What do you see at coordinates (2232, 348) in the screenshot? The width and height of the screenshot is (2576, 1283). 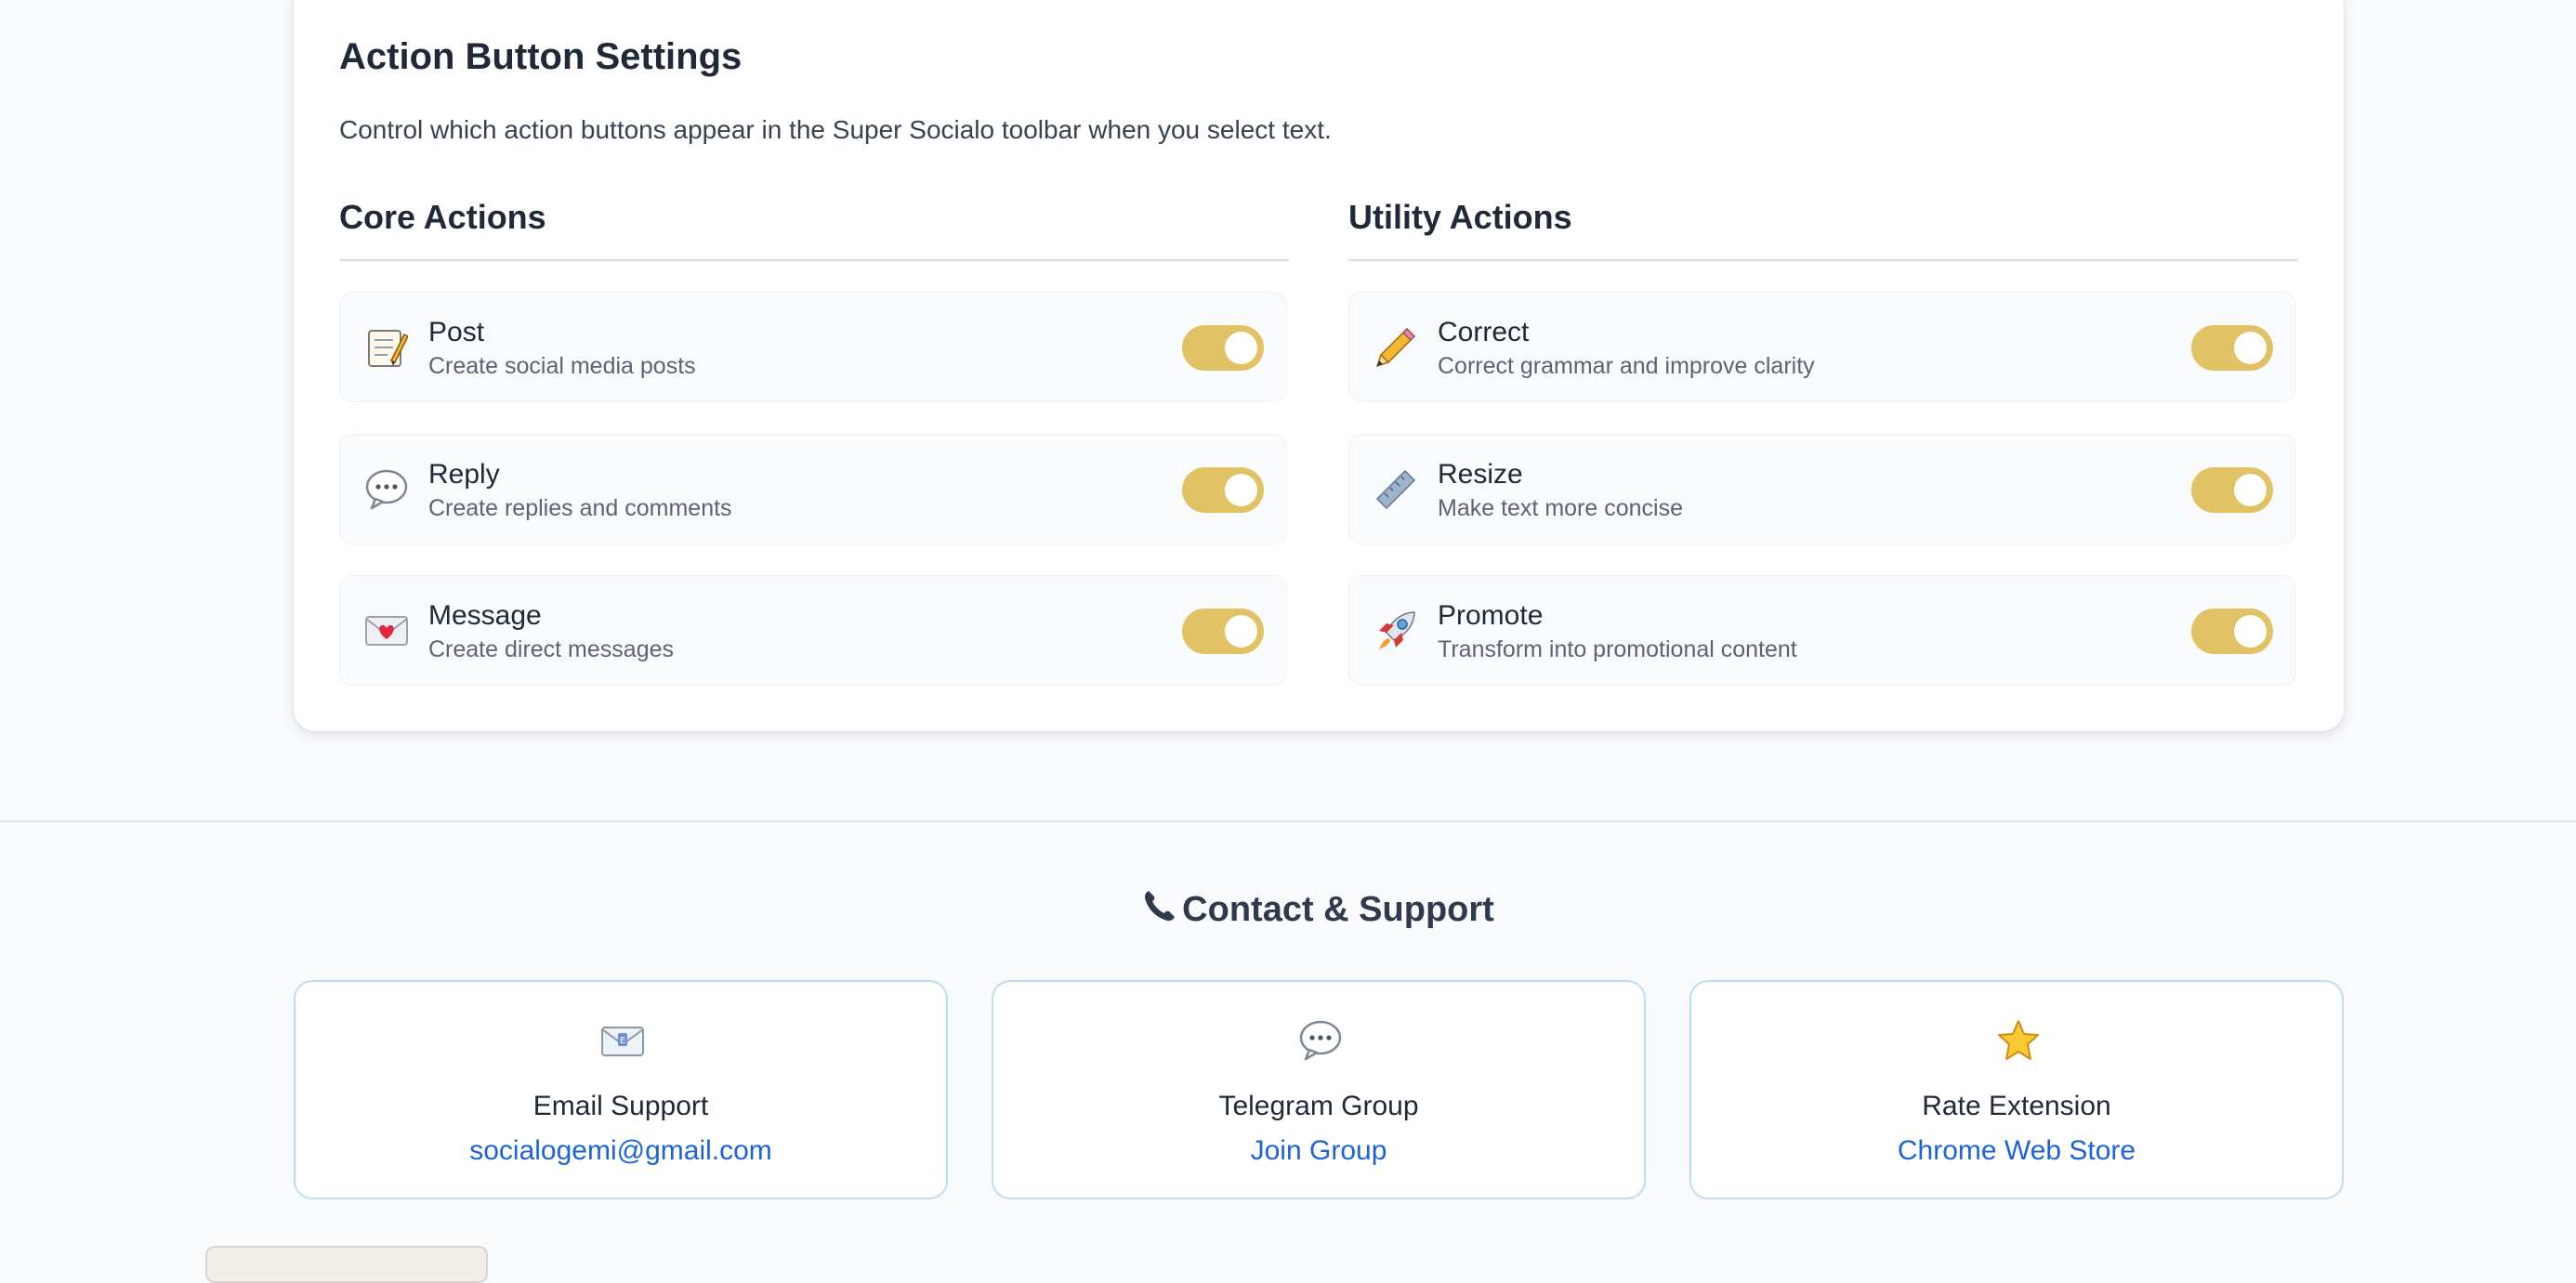 I see `correct-toggle` at bounding box center [2232, 348].